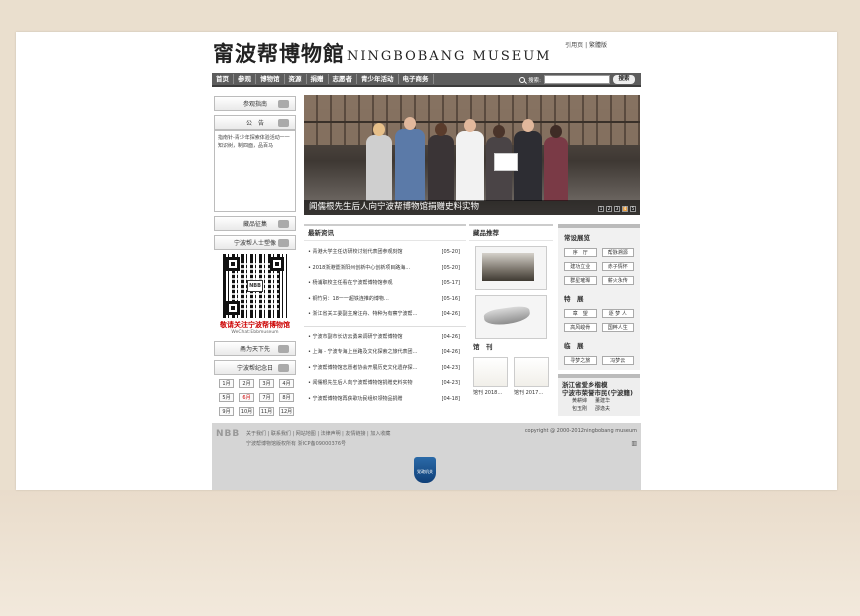  I want to click on temp-button: 寻梦之旅, so click(580, 360).